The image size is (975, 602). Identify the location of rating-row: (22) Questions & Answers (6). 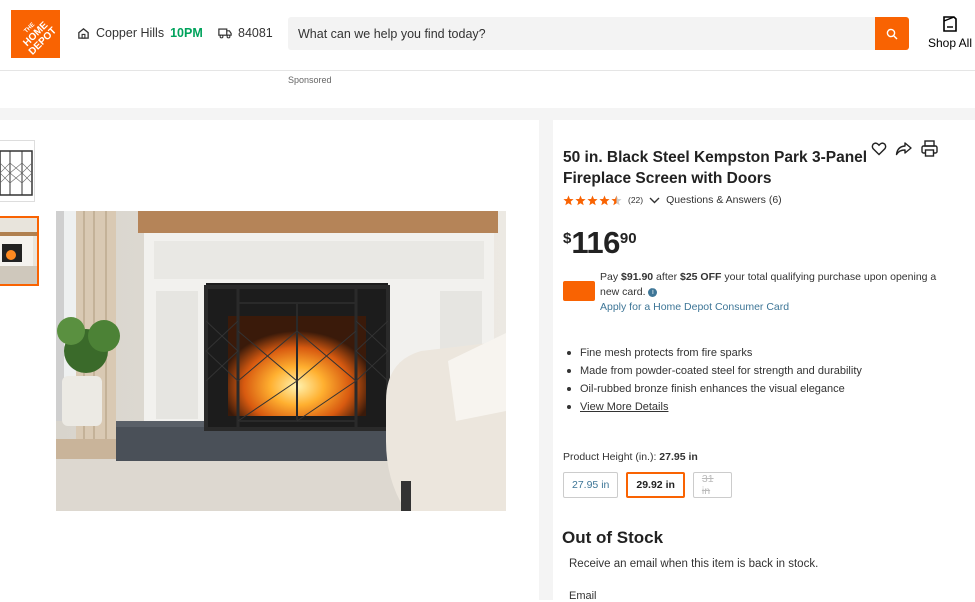
(672, 200).